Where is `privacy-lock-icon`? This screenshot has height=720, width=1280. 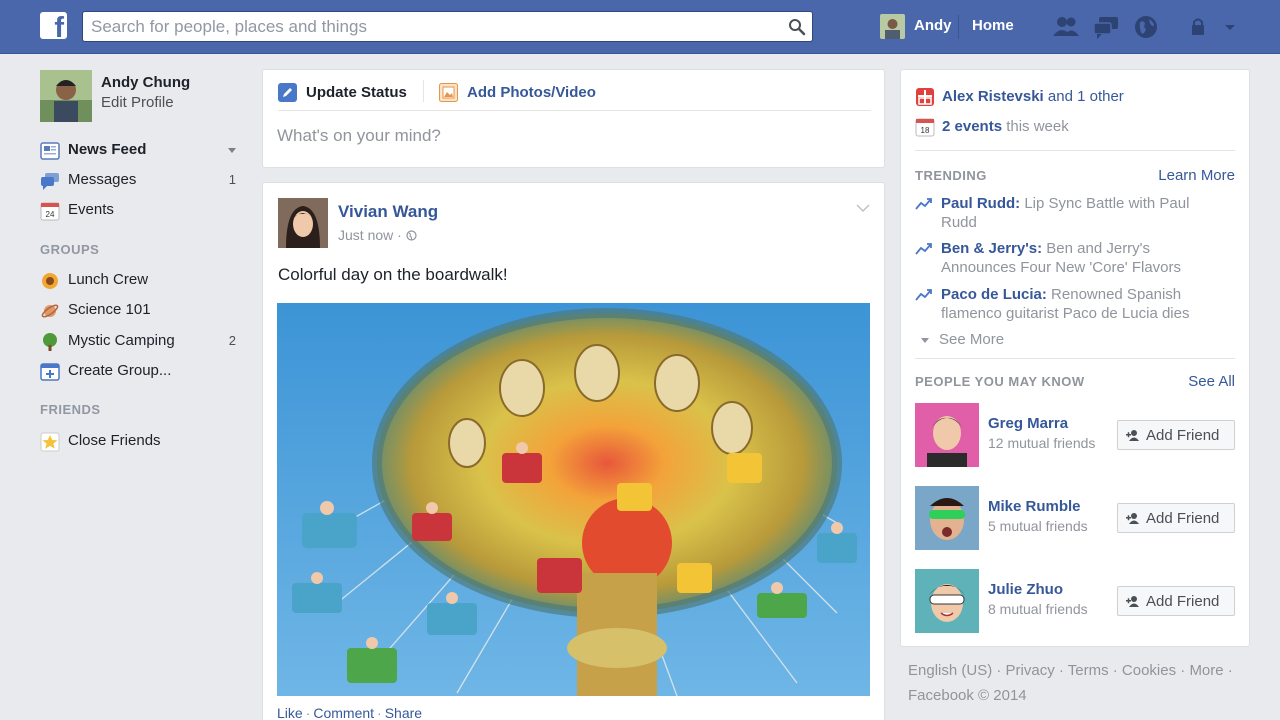 privacy-lock-icon is located at coordinates (1202, 27).